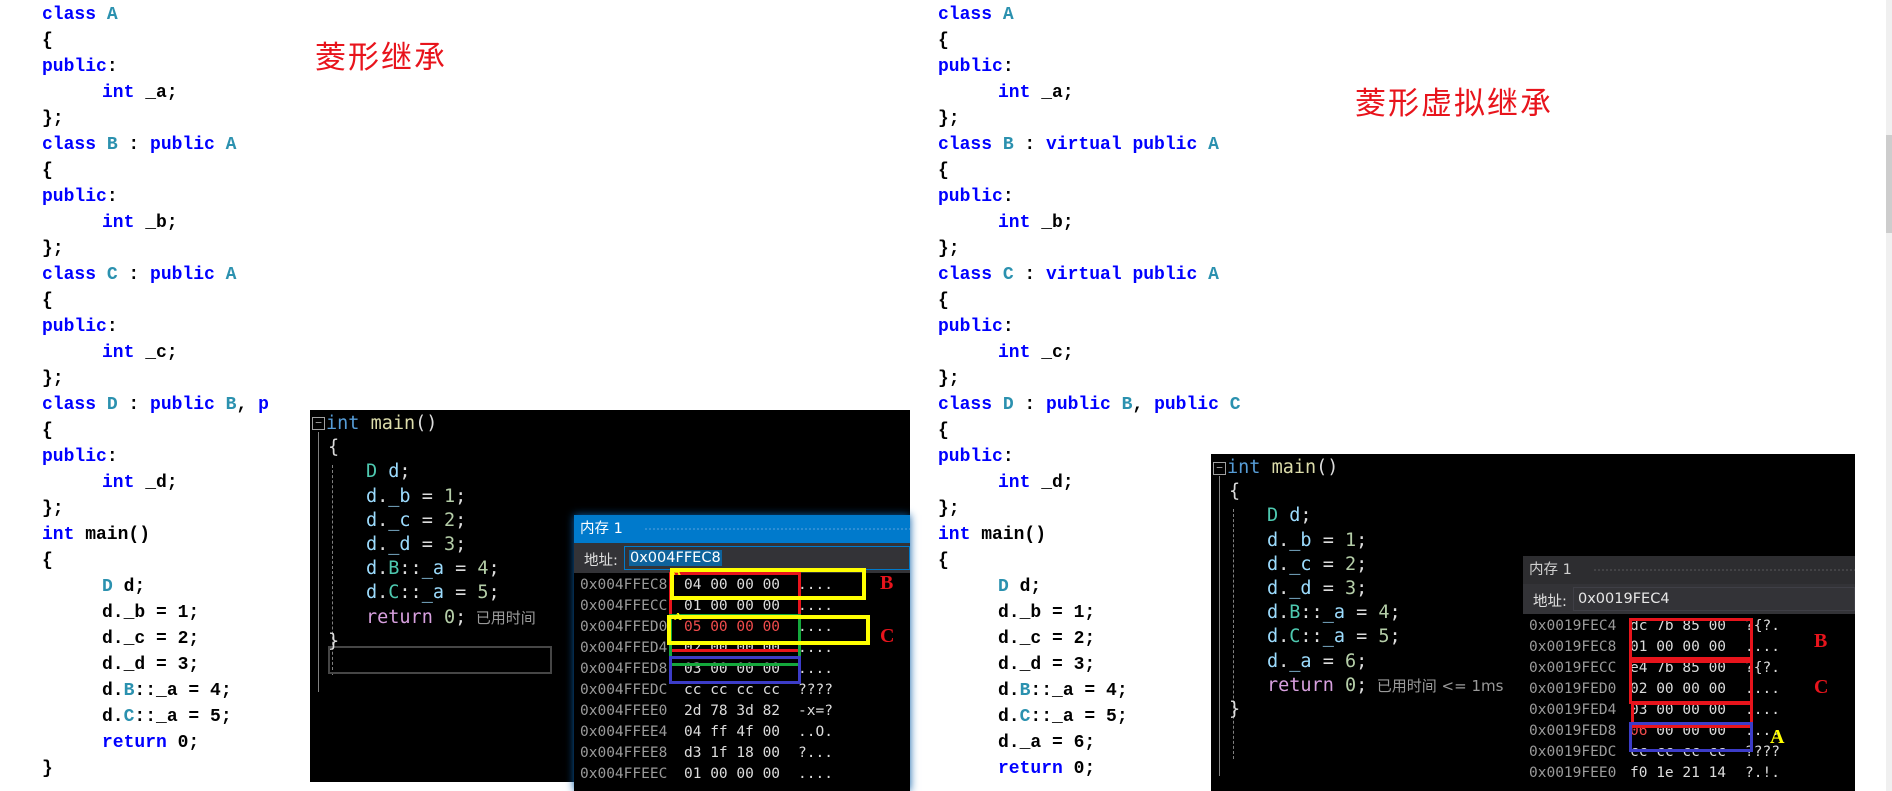 The height and width of the screenshot is (791, 1892). I want to click on memory-row: 0x004FFEE0 2d 78 3d 82 -x=?, so click(742, 711).